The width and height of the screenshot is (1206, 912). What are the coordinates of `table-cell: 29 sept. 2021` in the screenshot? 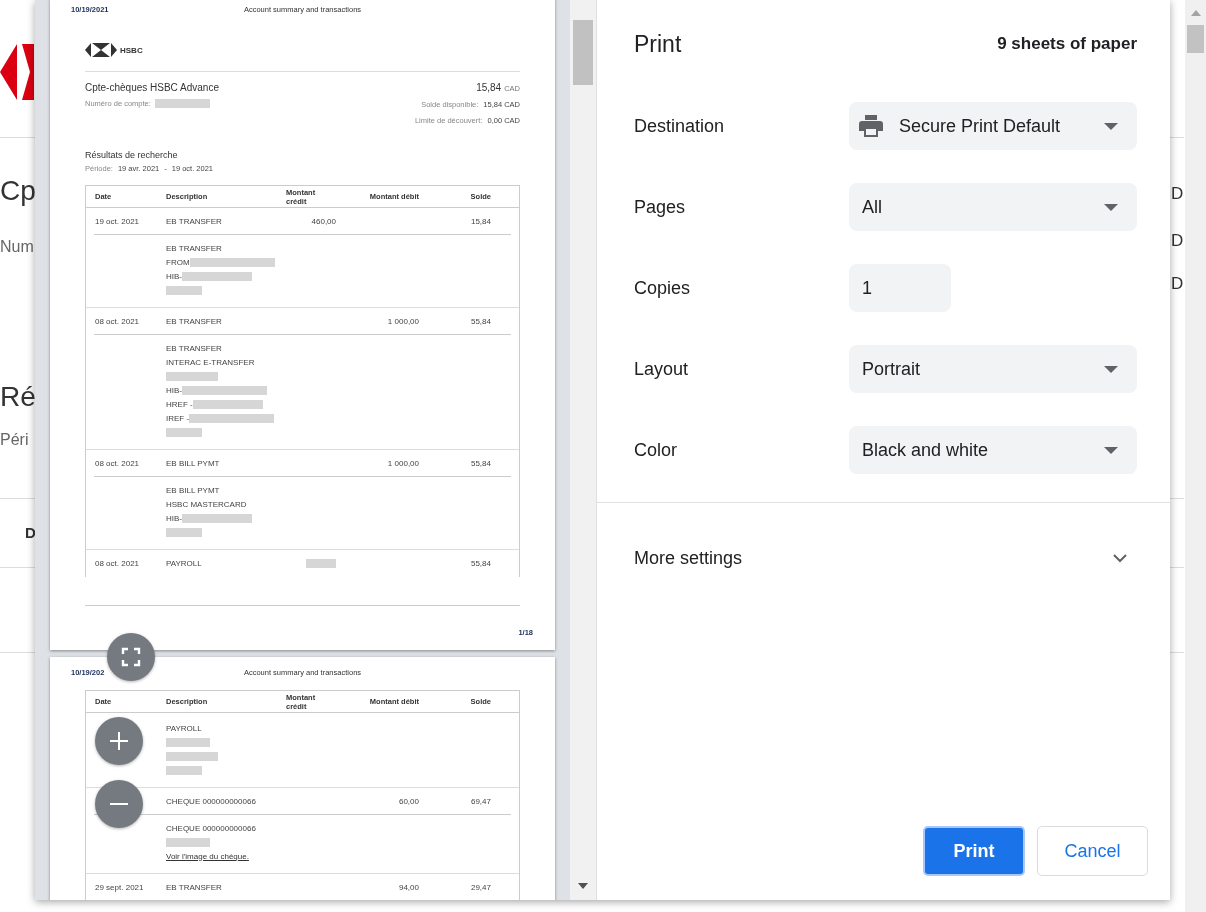 It's located at (119, 887).